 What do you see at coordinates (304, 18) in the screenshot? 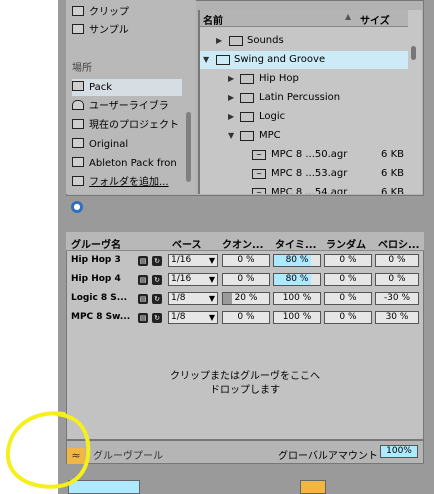
I see `file-list-header: 名前 ▲ サイズ` at bounding box center [304, 18].